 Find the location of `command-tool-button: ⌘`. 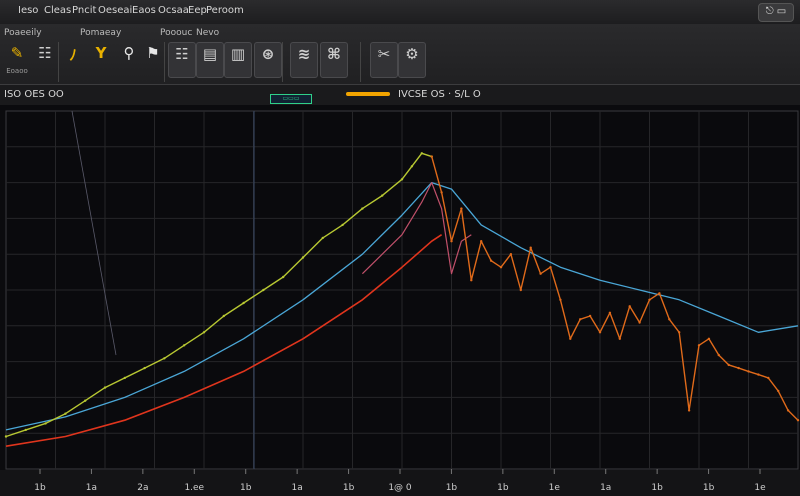

command-tool-button: ⌘ is located at coordinates (334, 60).